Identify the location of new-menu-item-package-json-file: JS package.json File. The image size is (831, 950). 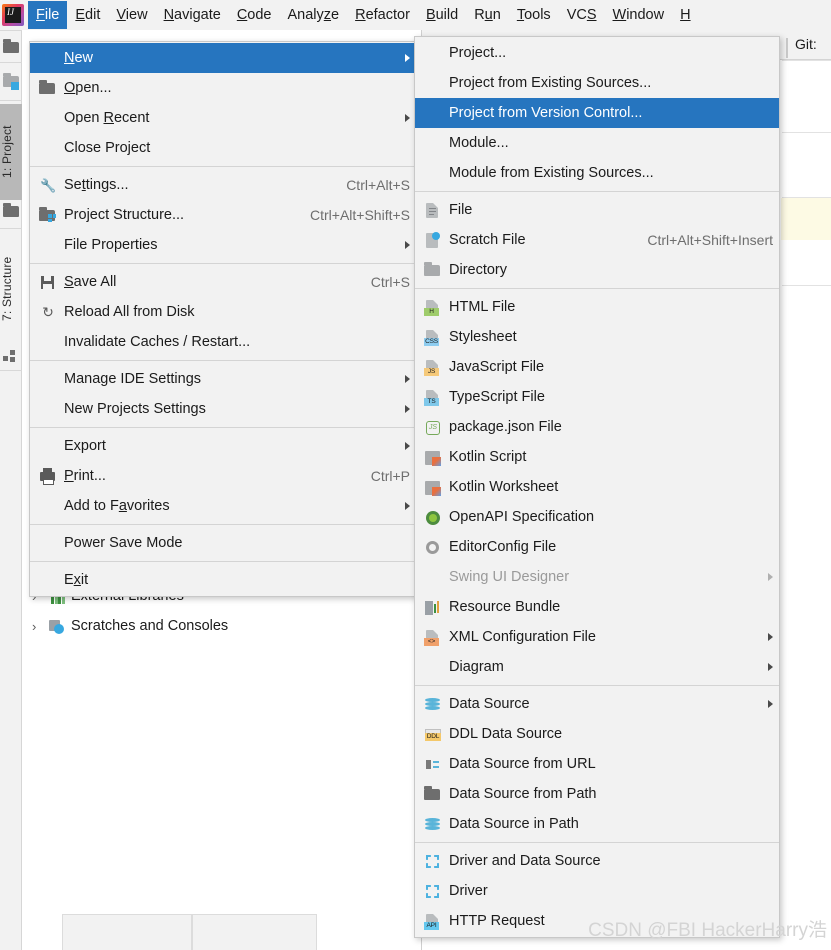
(597, 427).